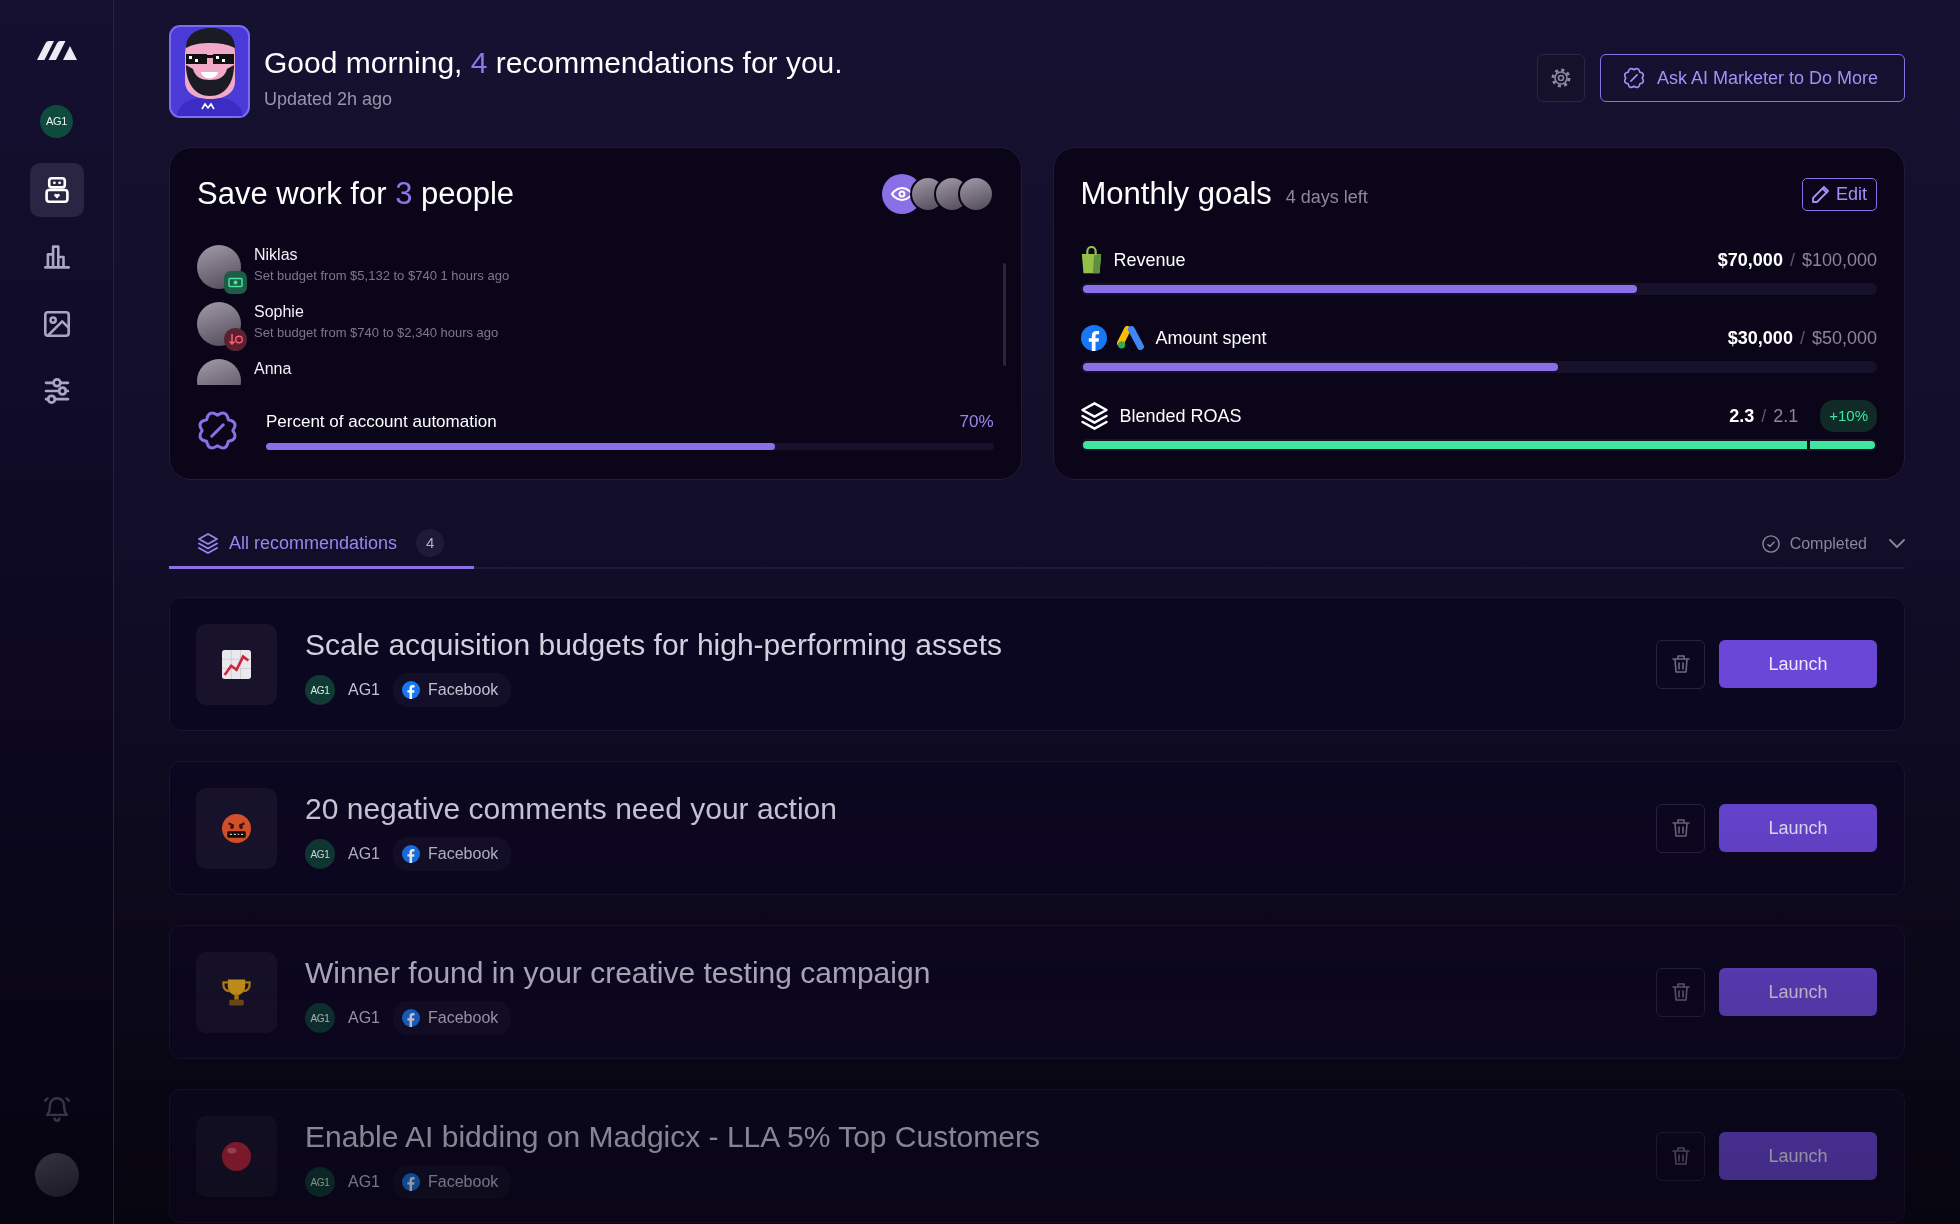 The width and height of the screenshot is (1960, 1224). I want to click on trophy-icon, so click(236, 992).